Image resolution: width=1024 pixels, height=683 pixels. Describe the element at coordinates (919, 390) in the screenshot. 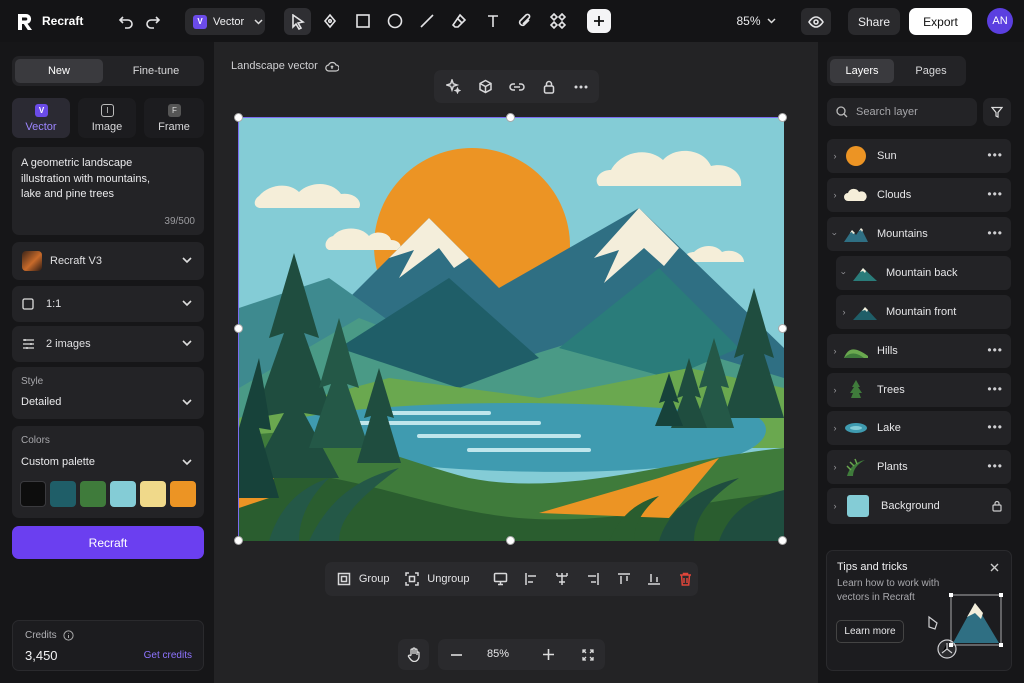

I see `layer-row-trees: › Trees •••` at that location.